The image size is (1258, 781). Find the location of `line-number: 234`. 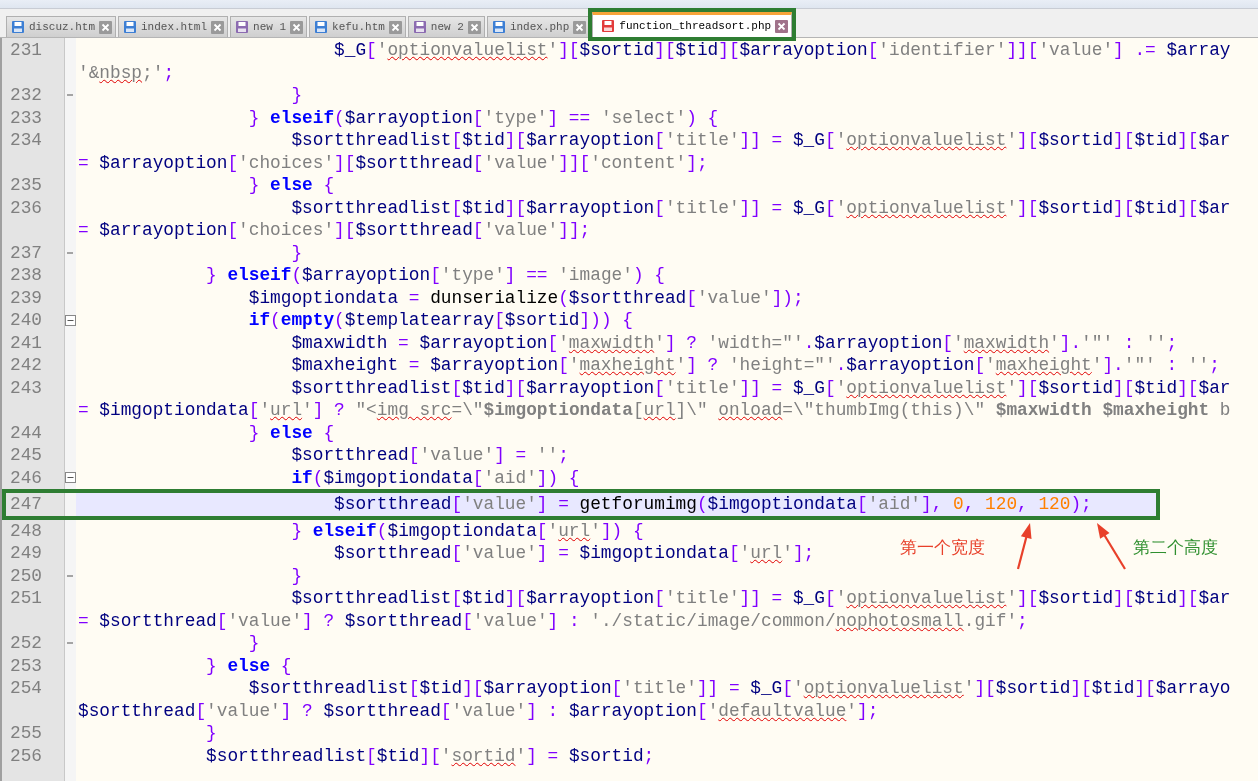

line-number: 234 is located at coordinates (26, 140).